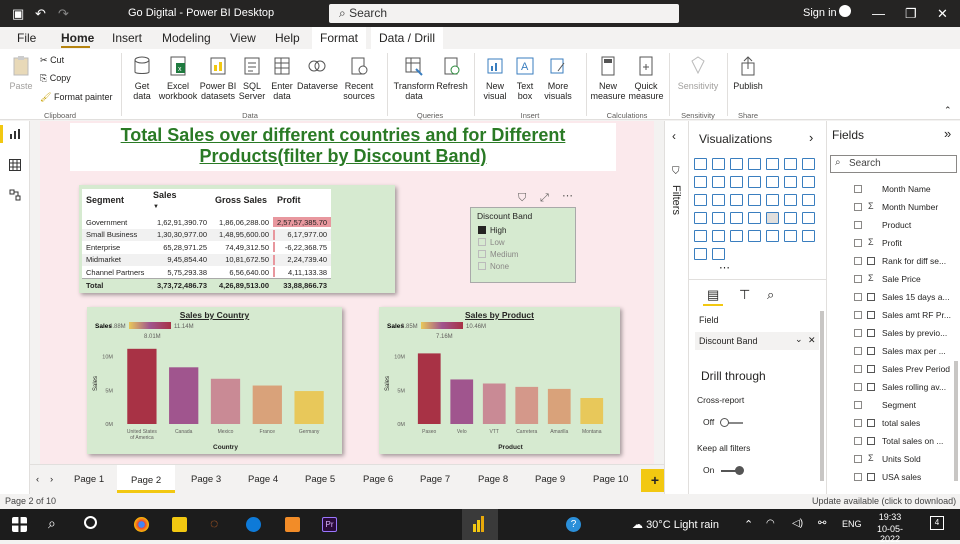  What do you see at coordinates (736, 218) in the screenshot?
I see `multi-row-card-visual-icon` at bounding box center [736, 218].